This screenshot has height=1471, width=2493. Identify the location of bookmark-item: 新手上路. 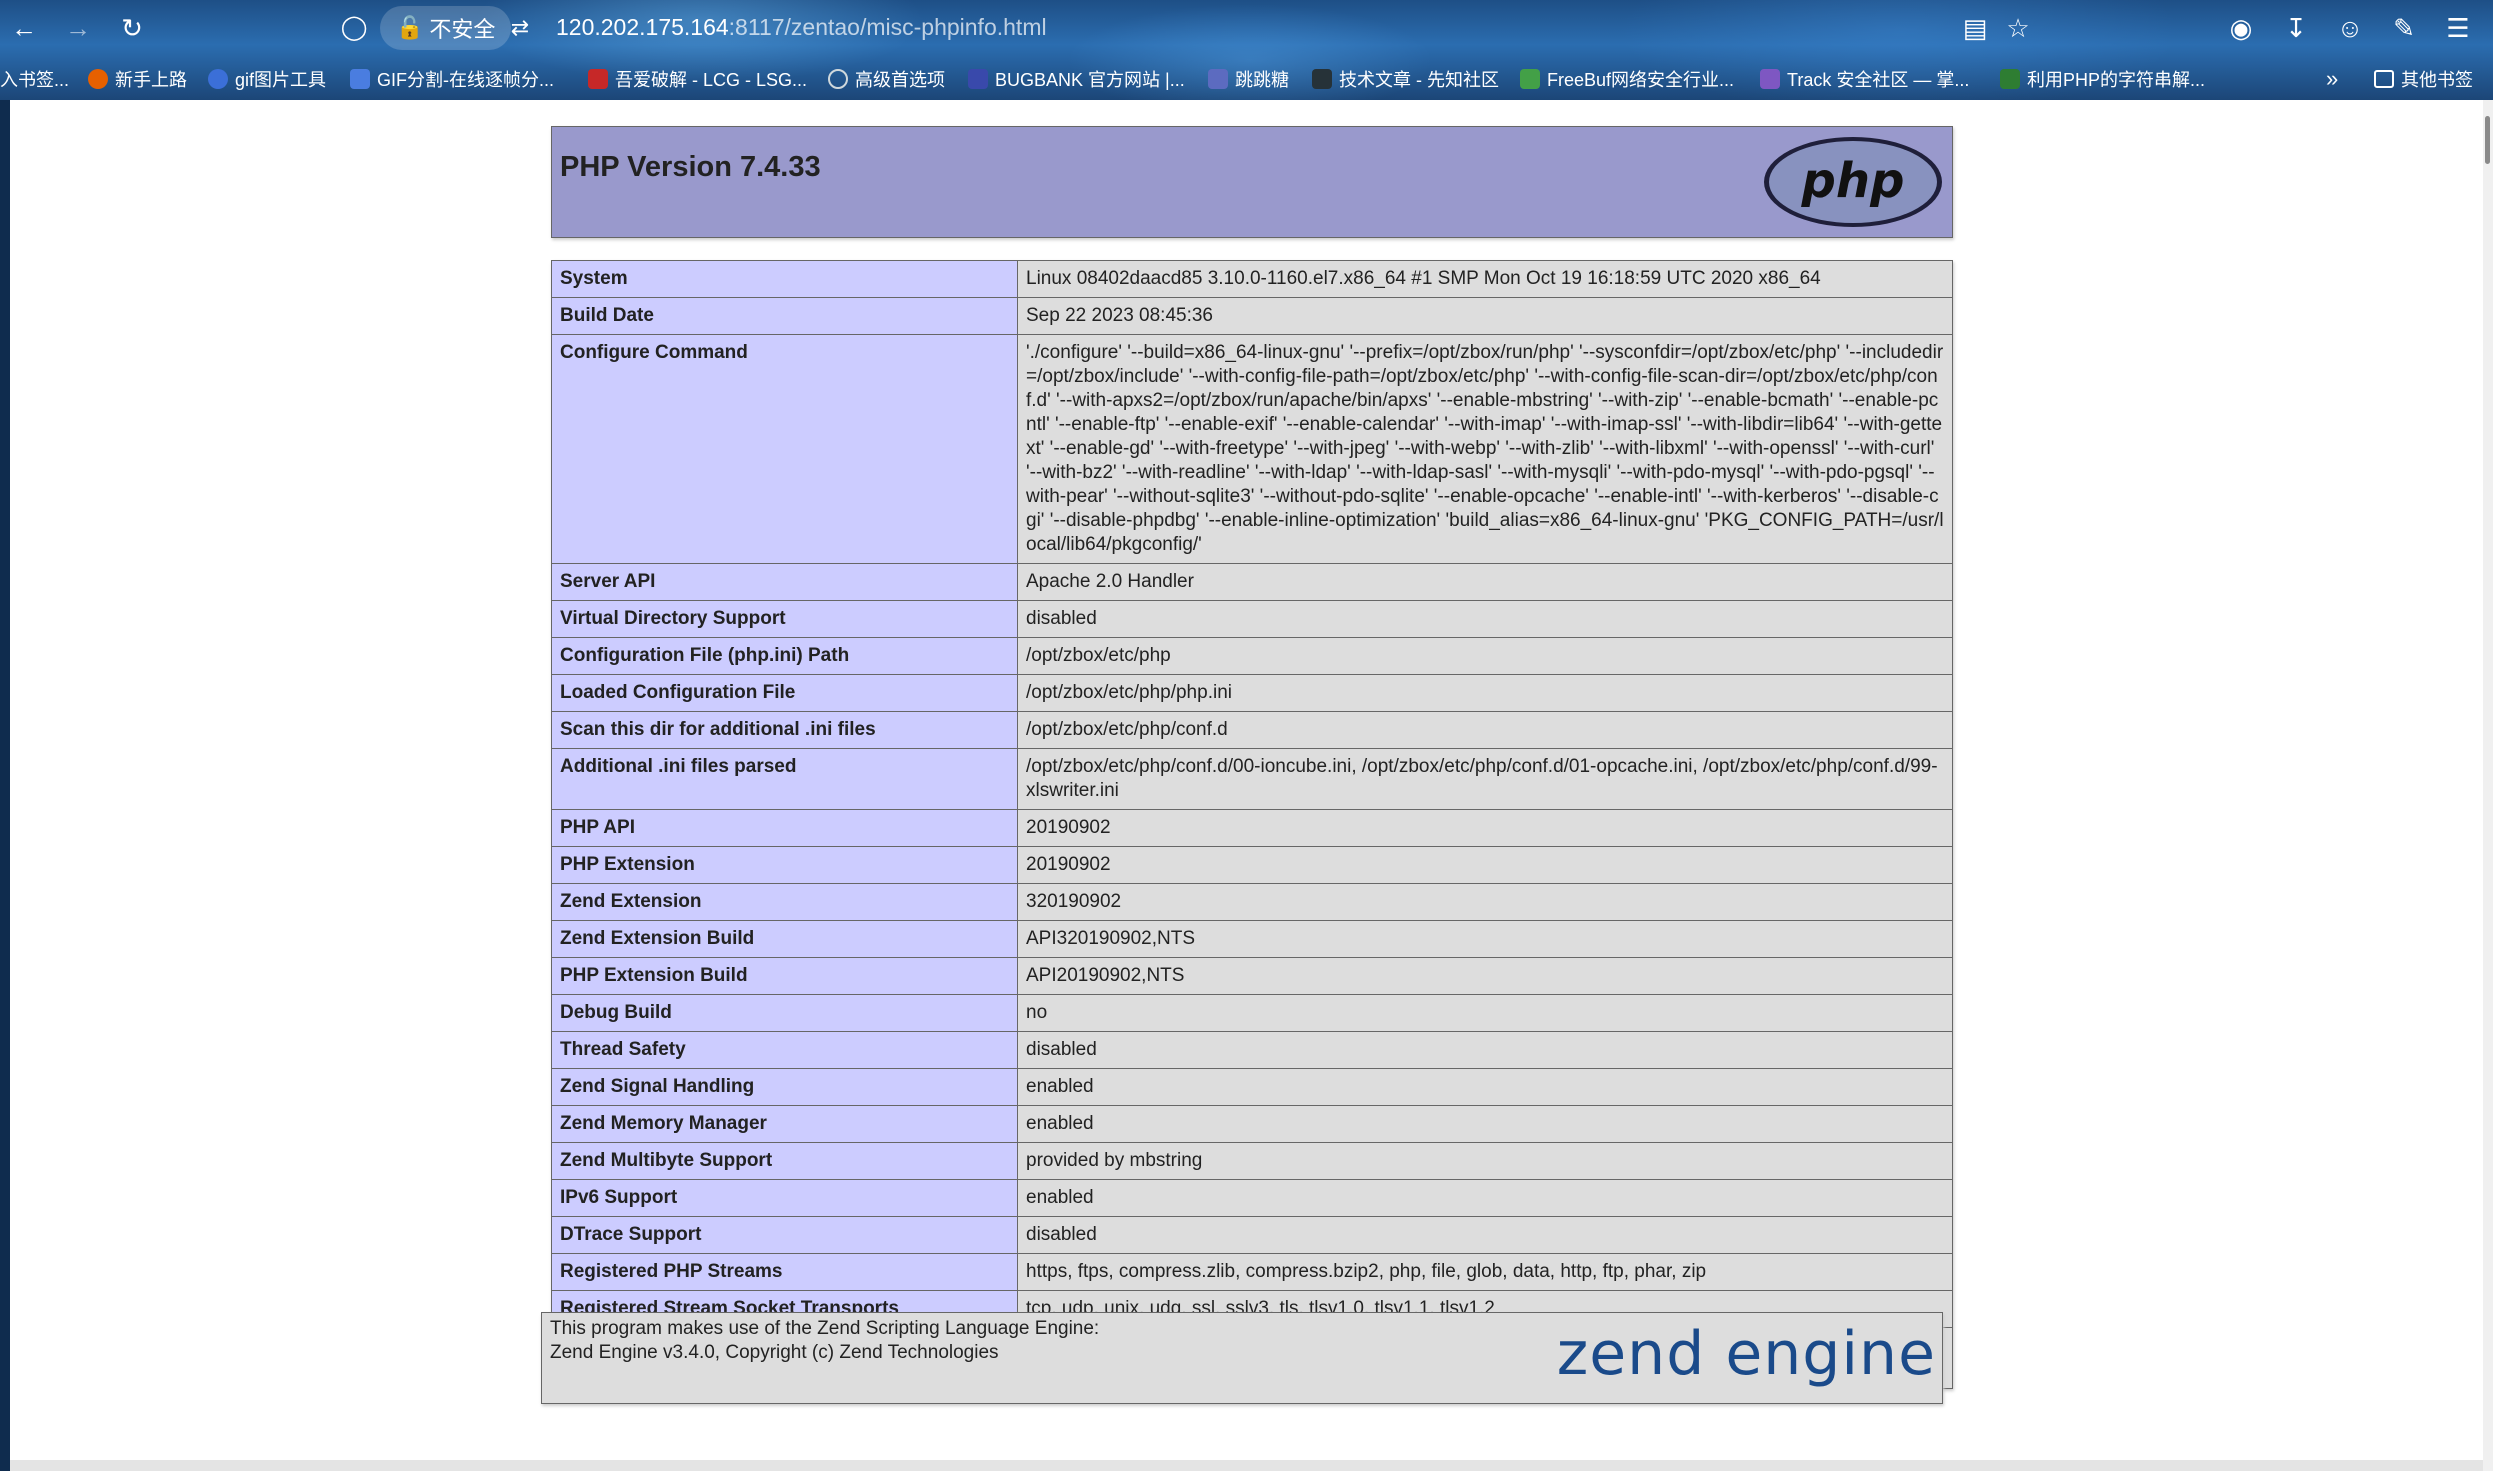
(137, 79).